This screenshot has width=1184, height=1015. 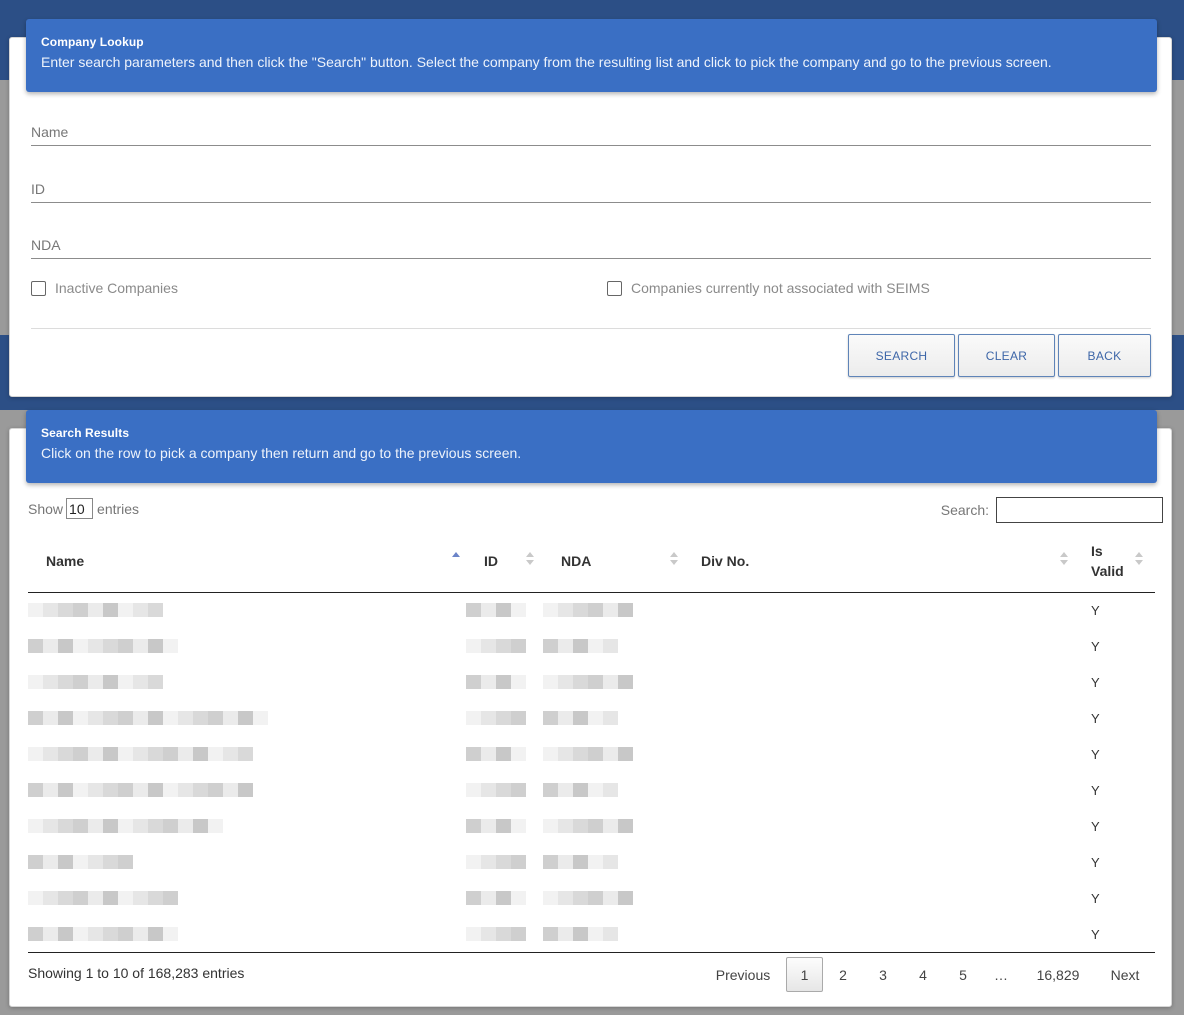 I want to click on col-header-div-no: Div No., so click(x=880, y=561).